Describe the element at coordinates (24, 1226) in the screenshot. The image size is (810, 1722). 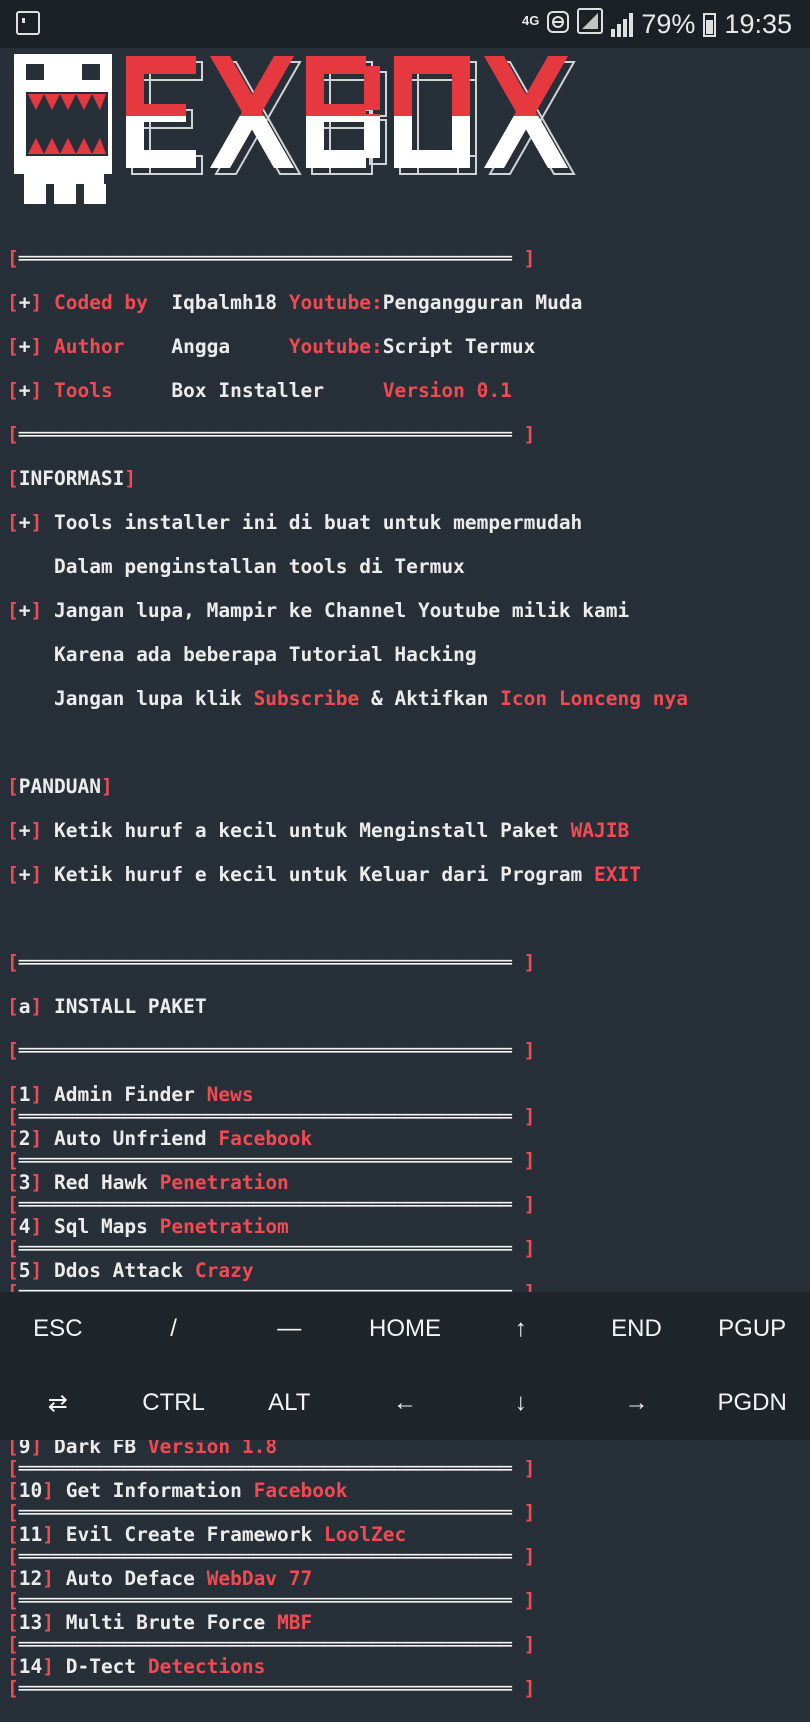
I see `menu-item-number: 4` at that location.